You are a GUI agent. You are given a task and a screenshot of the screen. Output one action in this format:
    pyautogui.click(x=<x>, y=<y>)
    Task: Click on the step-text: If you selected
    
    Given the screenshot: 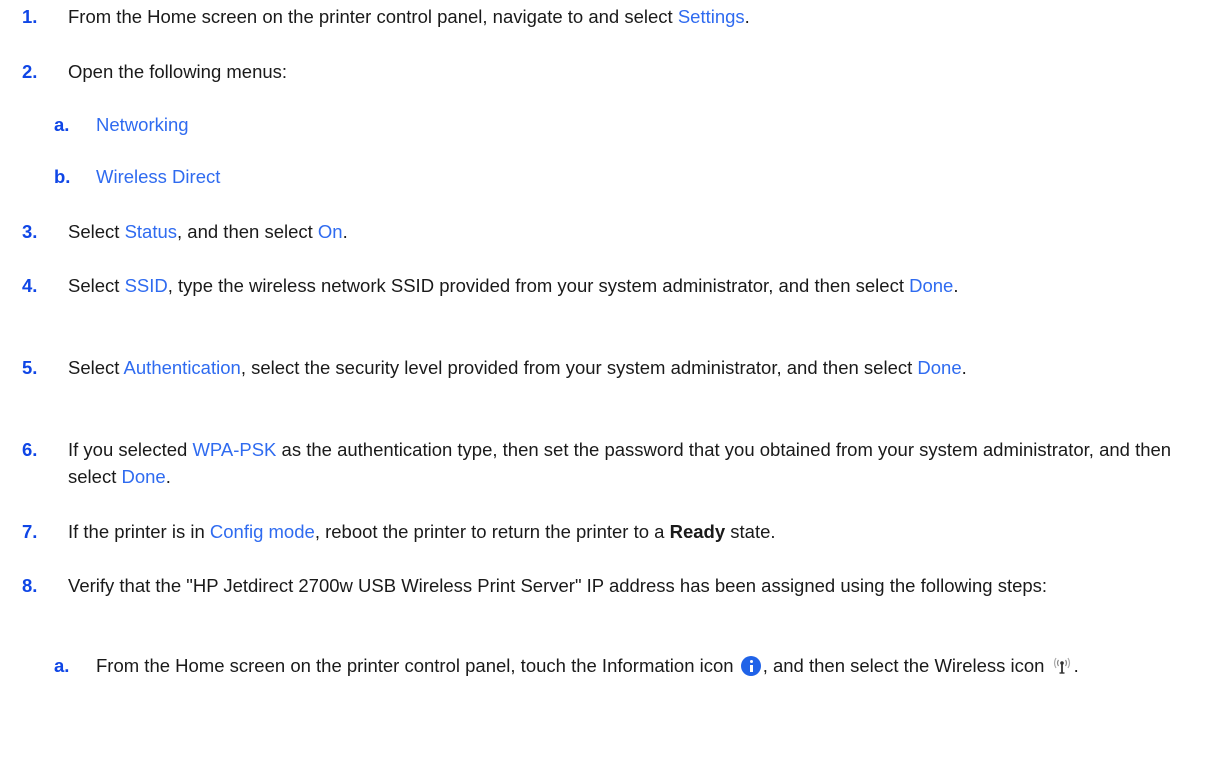 What is the action you would take?
    pyautogui.click(x=130, y=449)
    